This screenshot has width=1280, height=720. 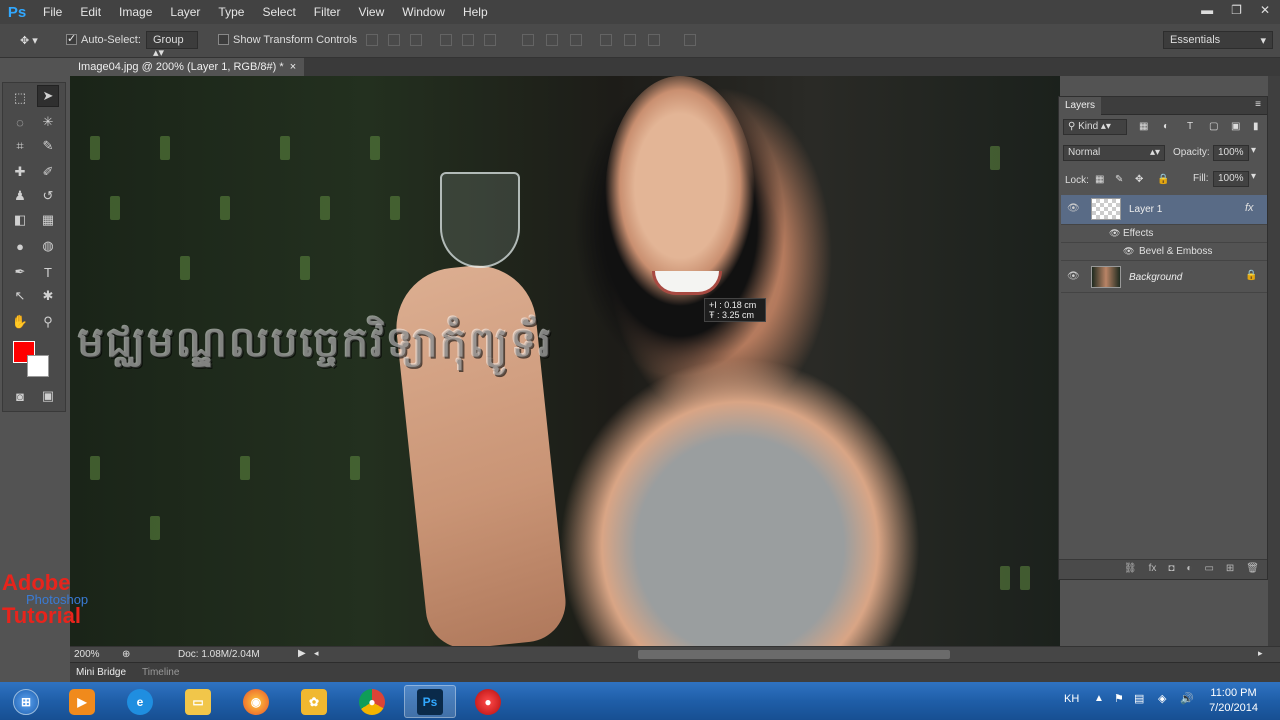 I want to click on menu-window: Window, so click(x=423, y=12).